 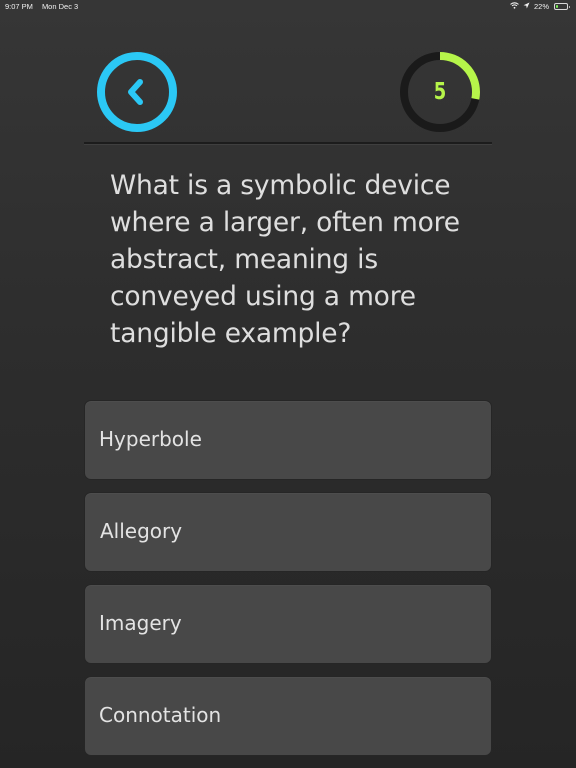 I want to click on countdown-timer: 5, so click(x=440, y=92).